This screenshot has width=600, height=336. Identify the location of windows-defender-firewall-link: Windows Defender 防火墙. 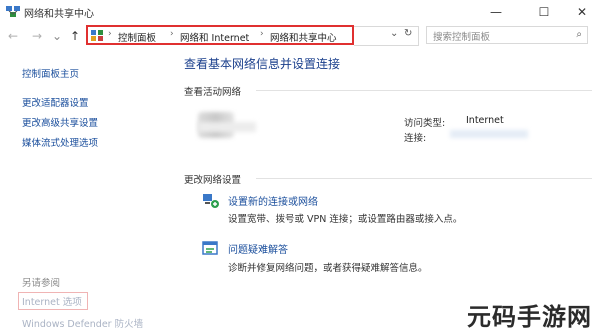
(82, 323).